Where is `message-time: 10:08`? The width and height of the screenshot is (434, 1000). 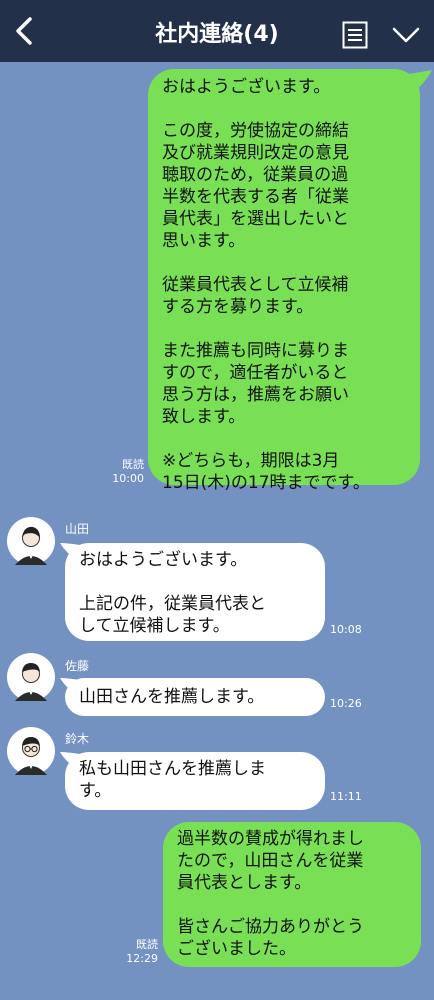 message-time: 10:08 is located at coordinates (346, 629).